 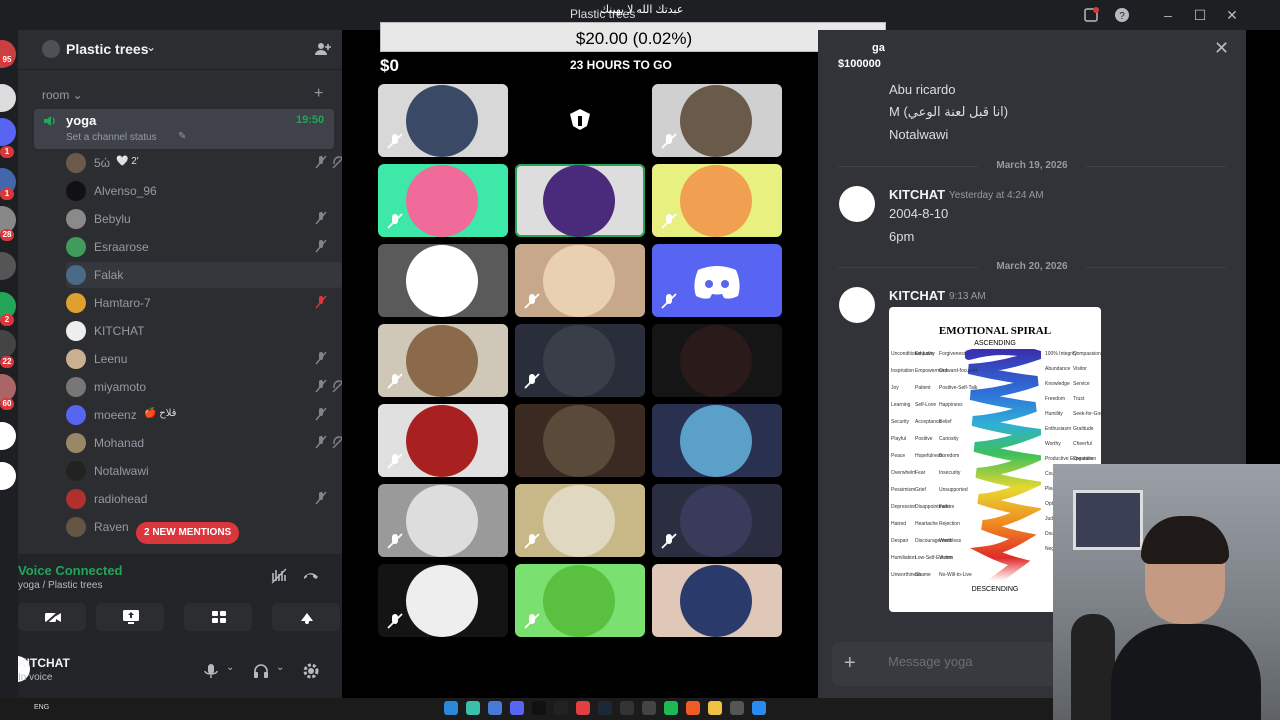 I want to click on explorer-icon, so click(x=715, y=708).